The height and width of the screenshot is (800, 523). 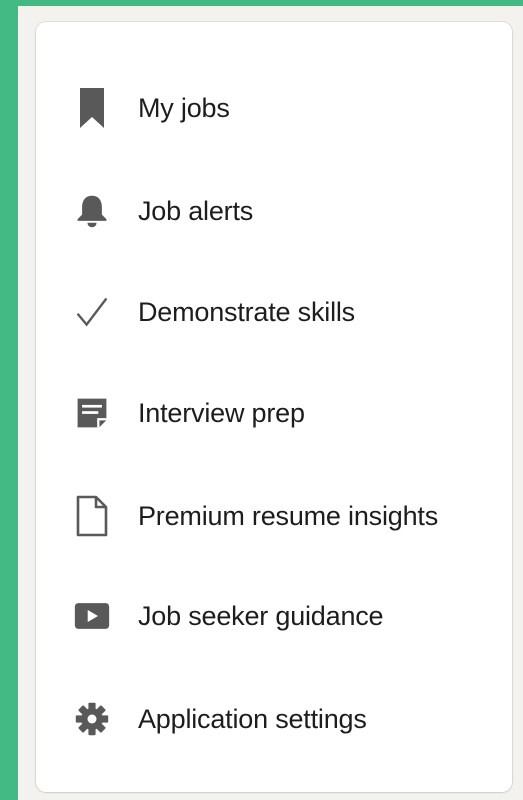 What do you see at coordinates (288, 515) in the screenshot?
I see `menu-item-label: Premium resume insights` at bounding box center [288, 515].